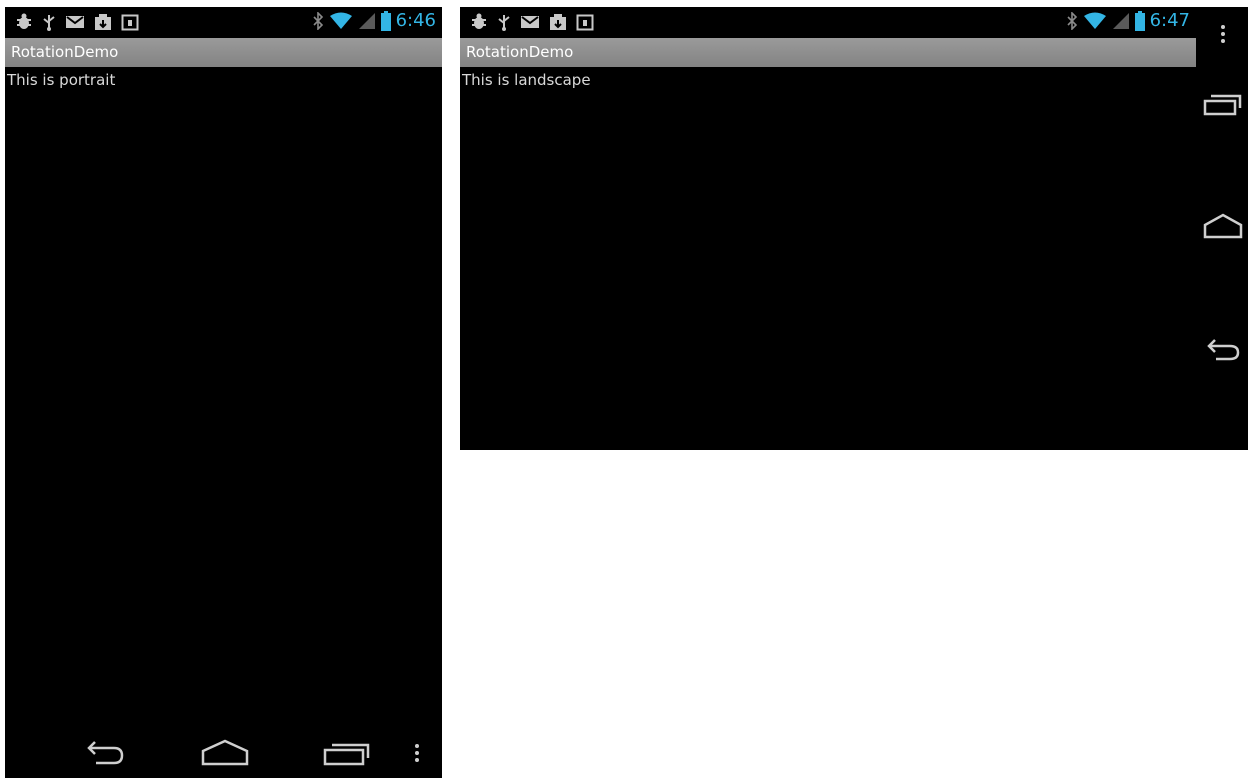 This screenshot has height=778, width=1251. I want to click on system-indicators: 6:46, so click(374, 21).